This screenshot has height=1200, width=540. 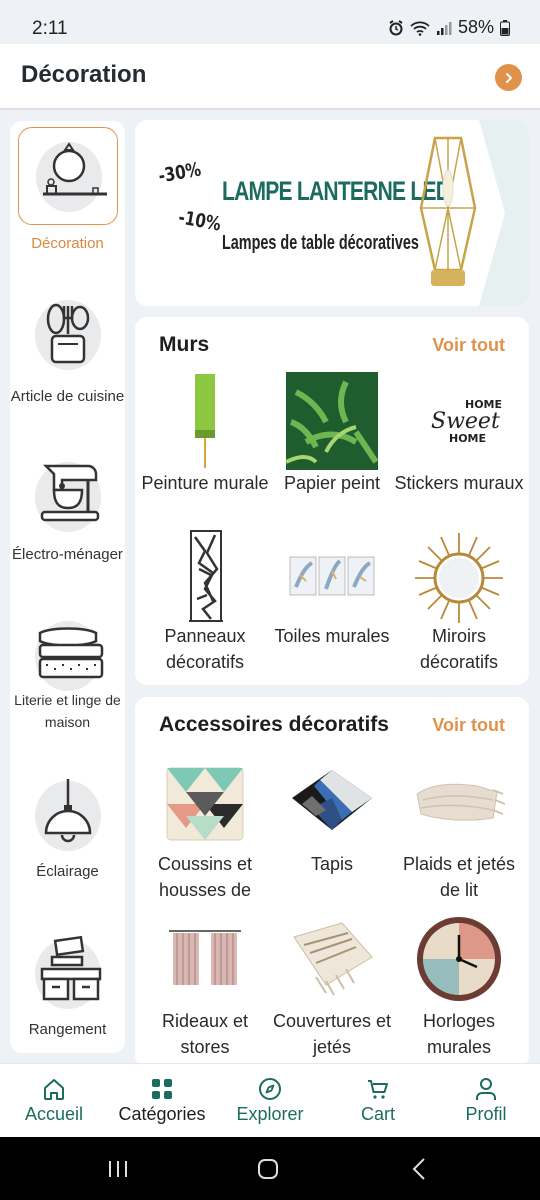 What do you see at coordinates (420, 28) in the screenshot?
I see `wifi-icon` at bounding box center [420, 28].